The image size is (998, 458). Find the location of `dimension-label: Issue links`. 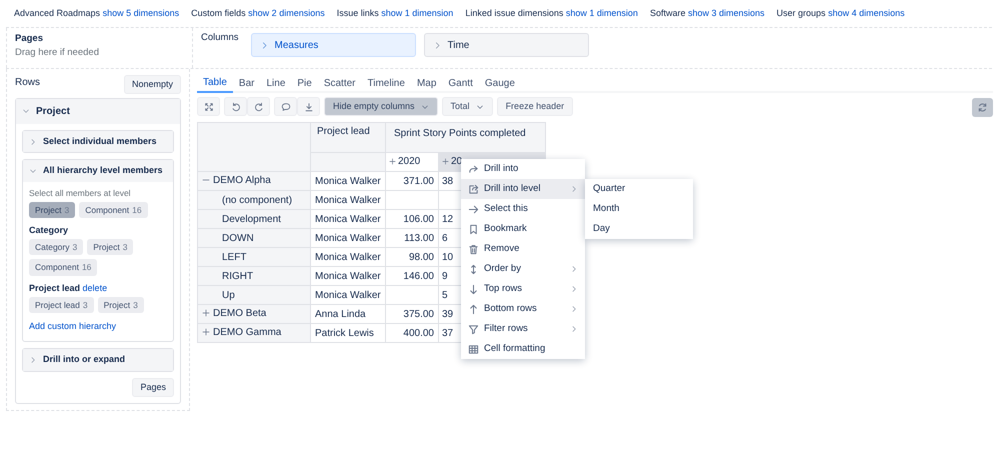

dimension-label: Issue links is located at coordinates (357, 13).